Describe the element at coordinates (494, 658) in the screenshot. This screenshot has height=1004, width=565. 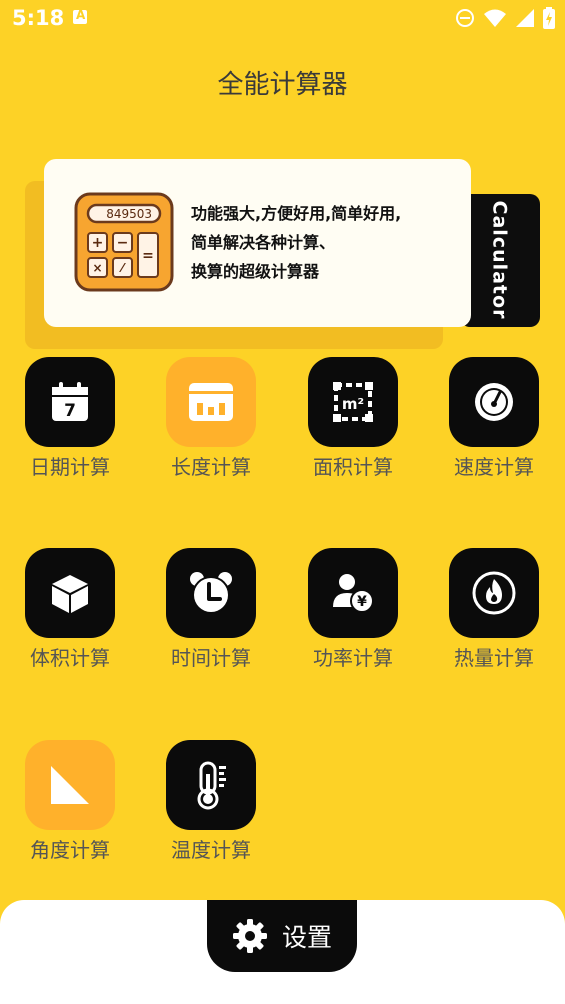
I see `heat-label: 热量计算` at that location.